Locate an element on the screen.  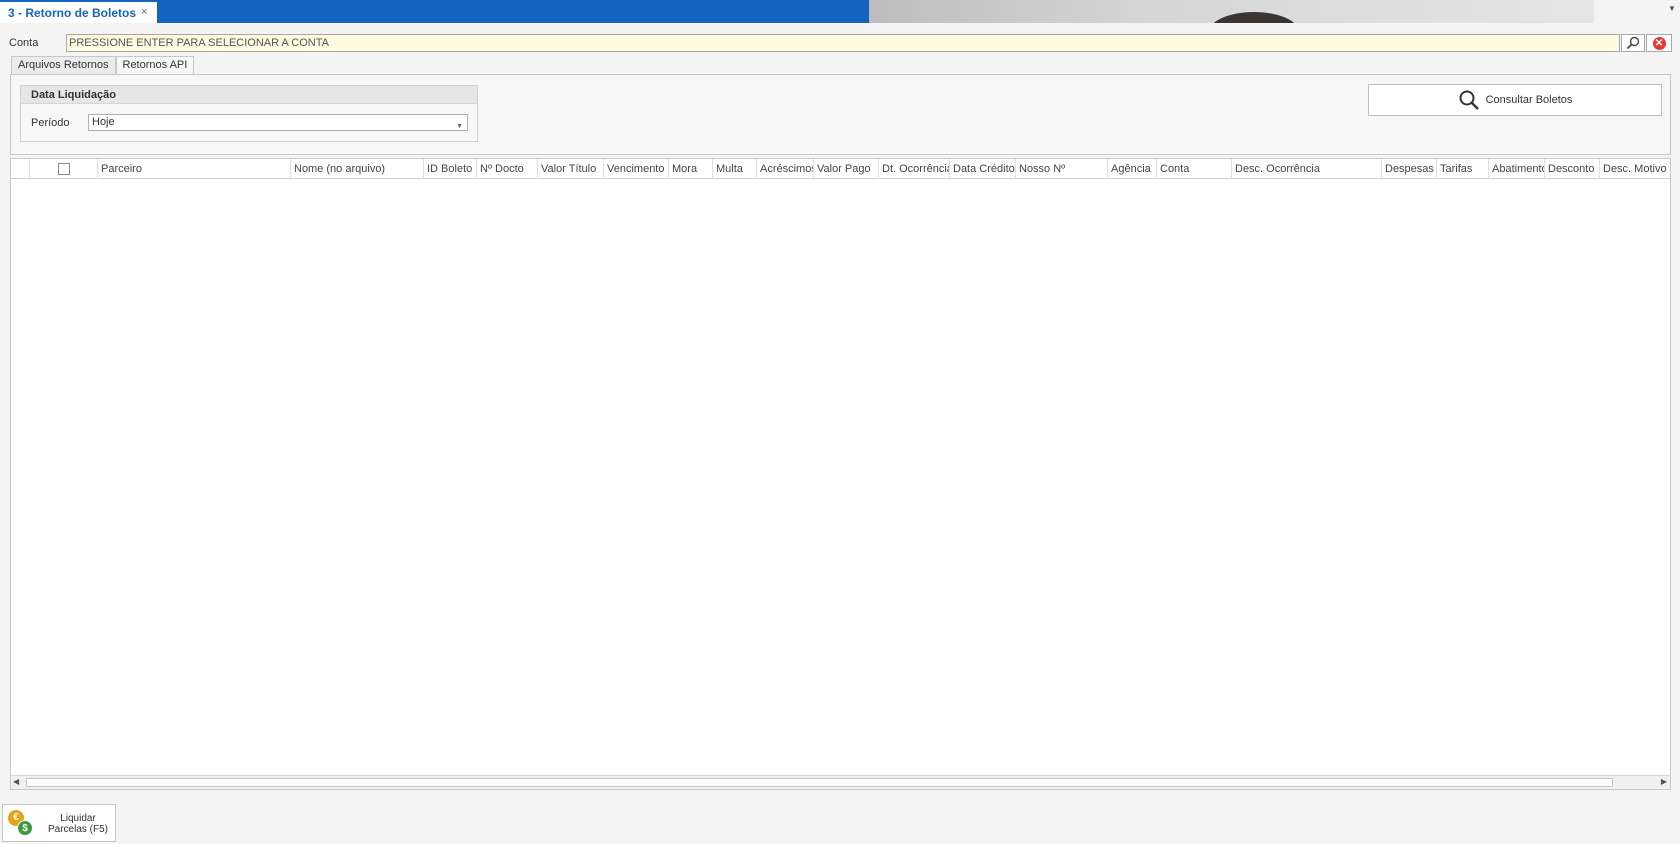
column-header: Data Crédito is located at coordinates (982, 169).